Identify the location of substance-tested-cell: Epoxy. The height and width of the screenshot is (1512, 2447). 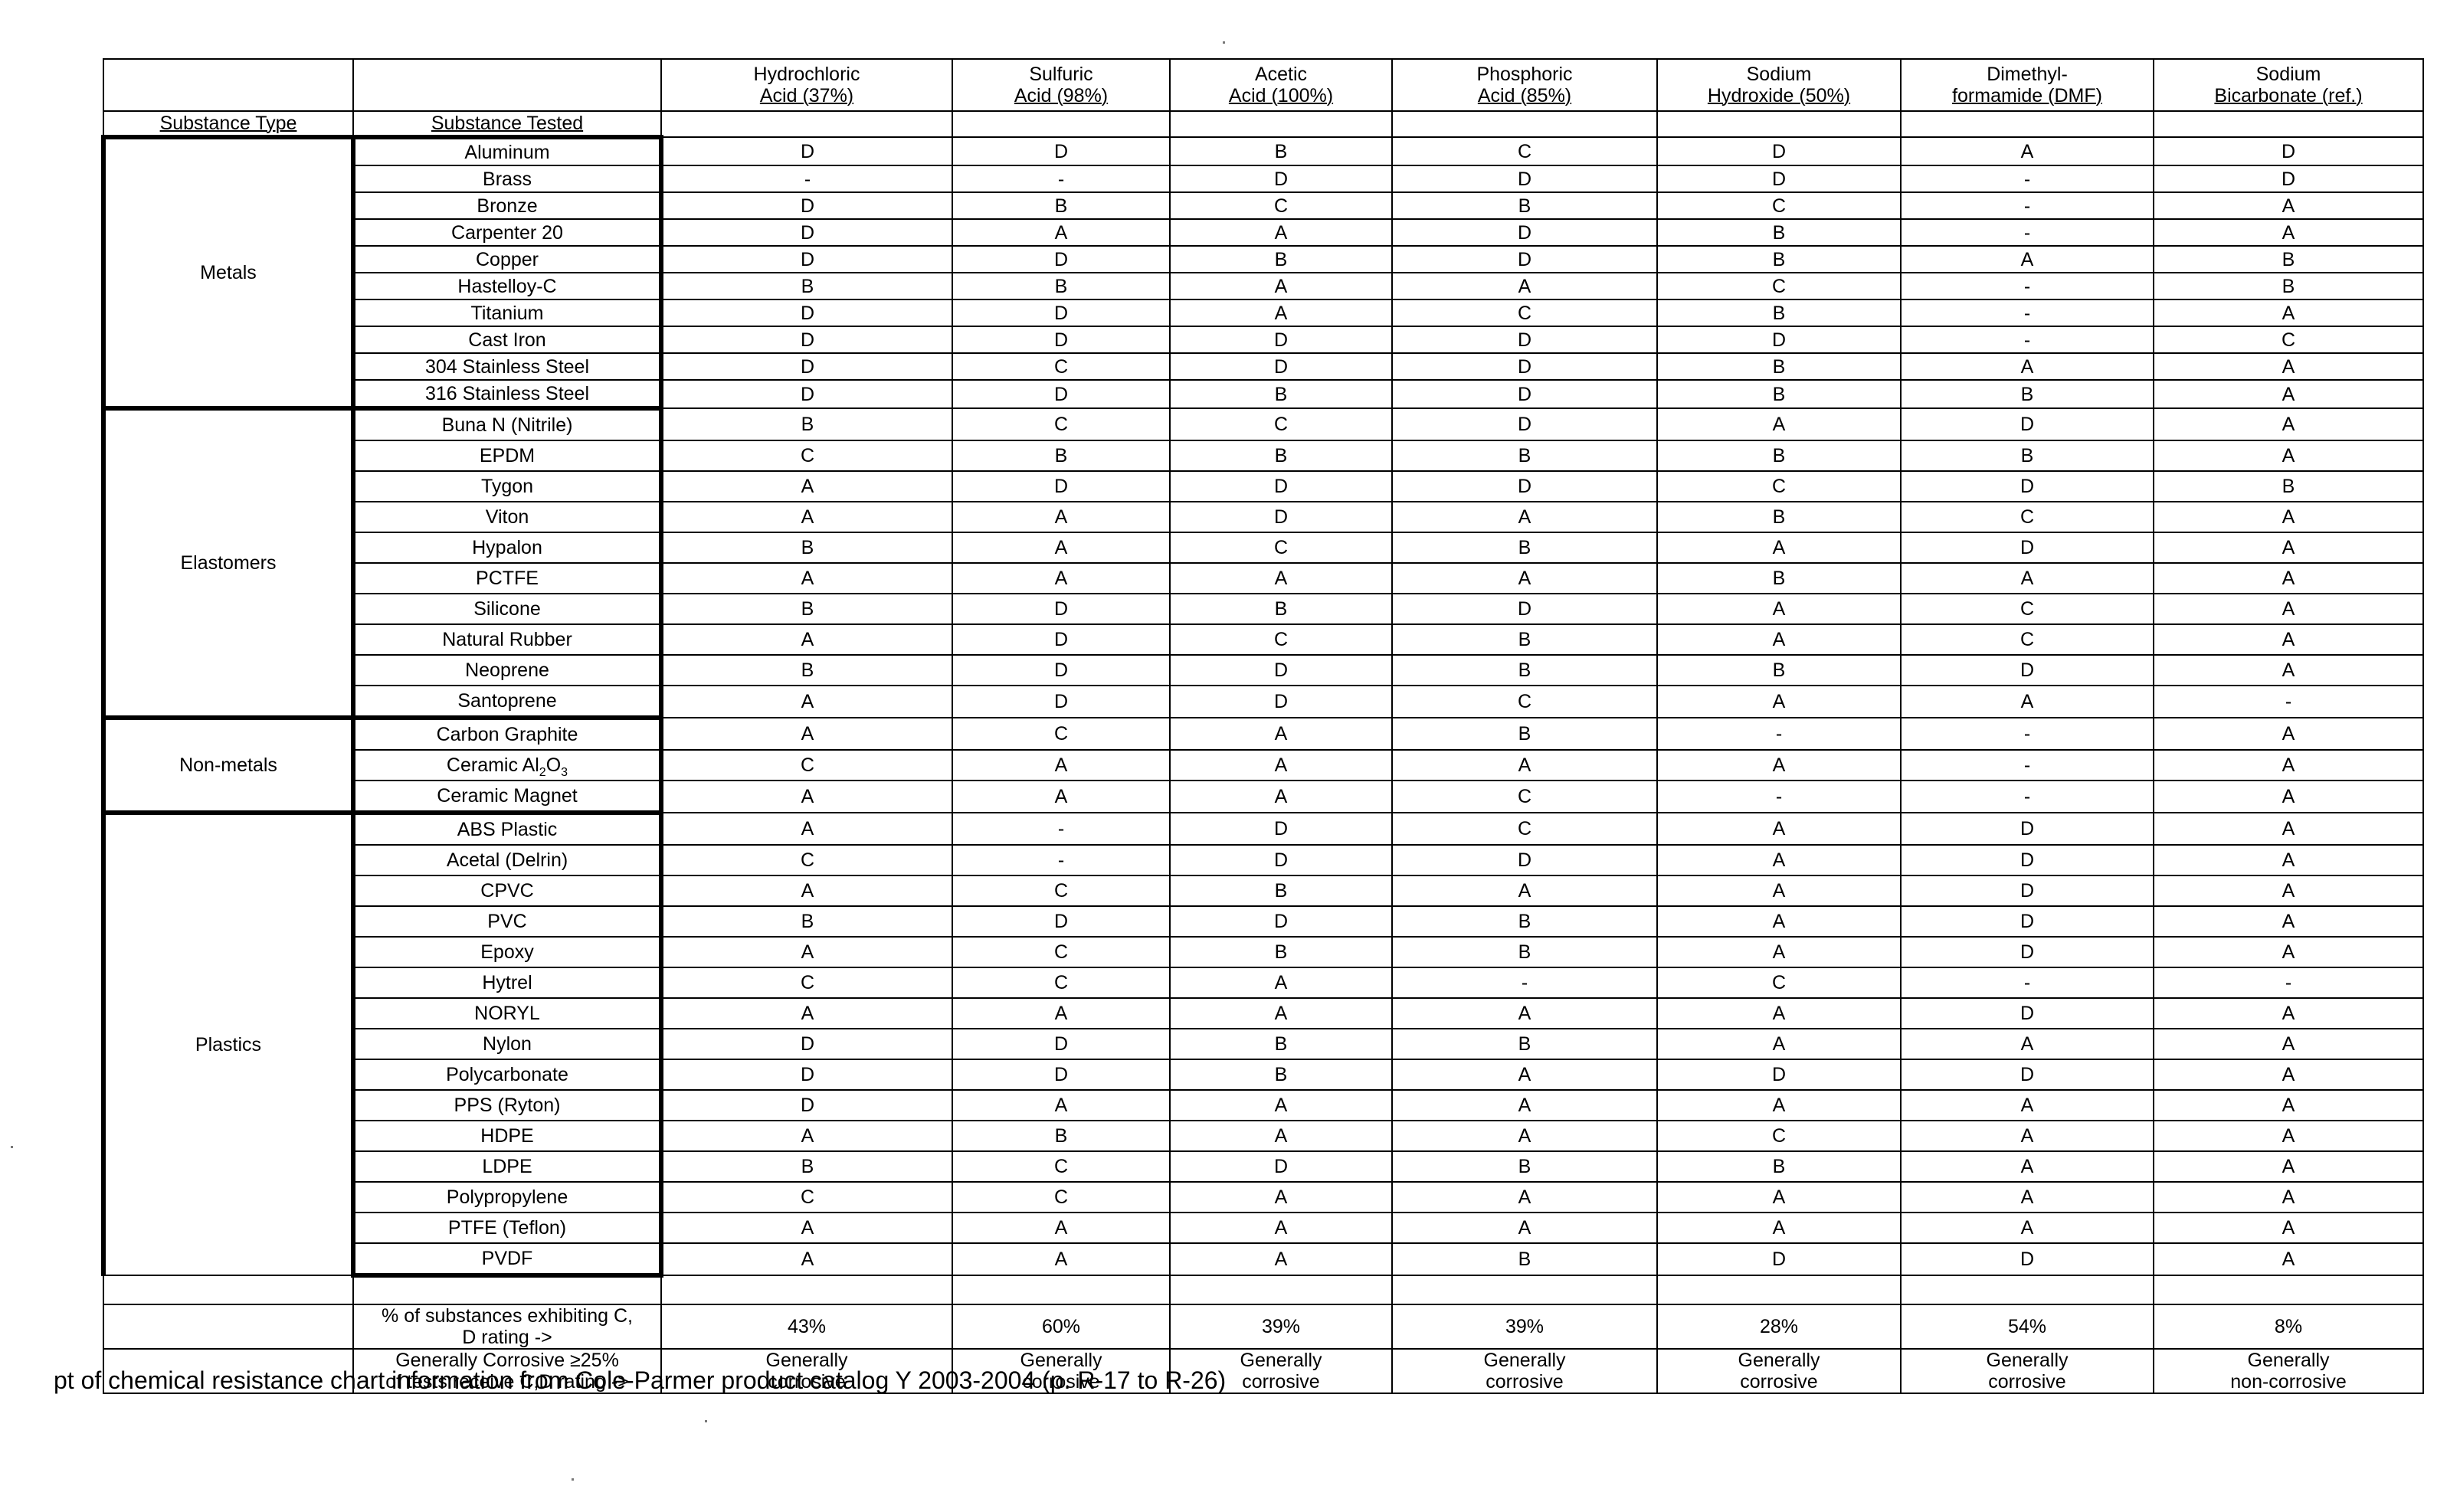
(507, 952).